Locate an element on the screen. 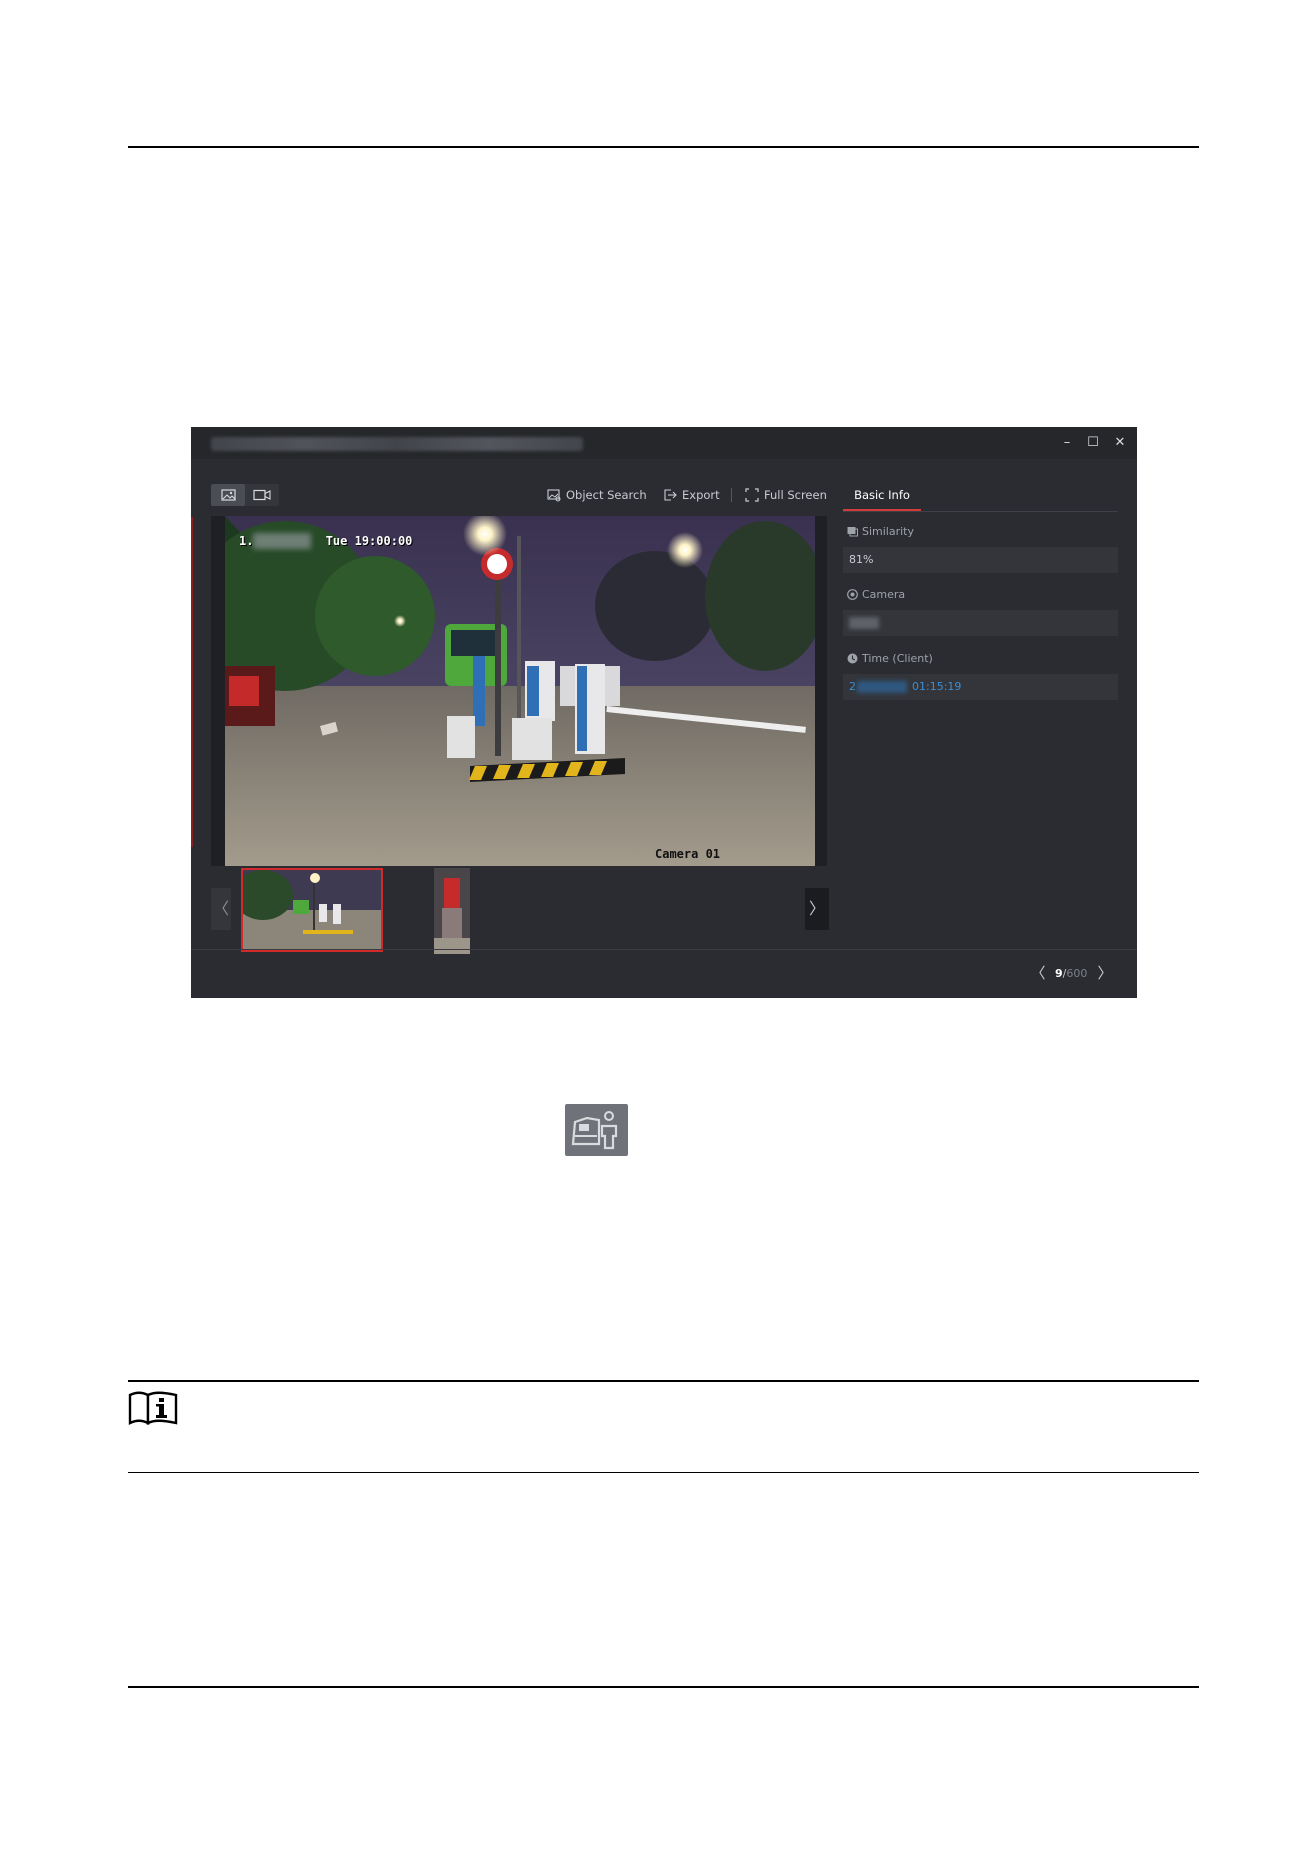 The height and width of the screenshot is (1873, 1313). similarity-label-text: Similarity is located at coordinates (888, 531).